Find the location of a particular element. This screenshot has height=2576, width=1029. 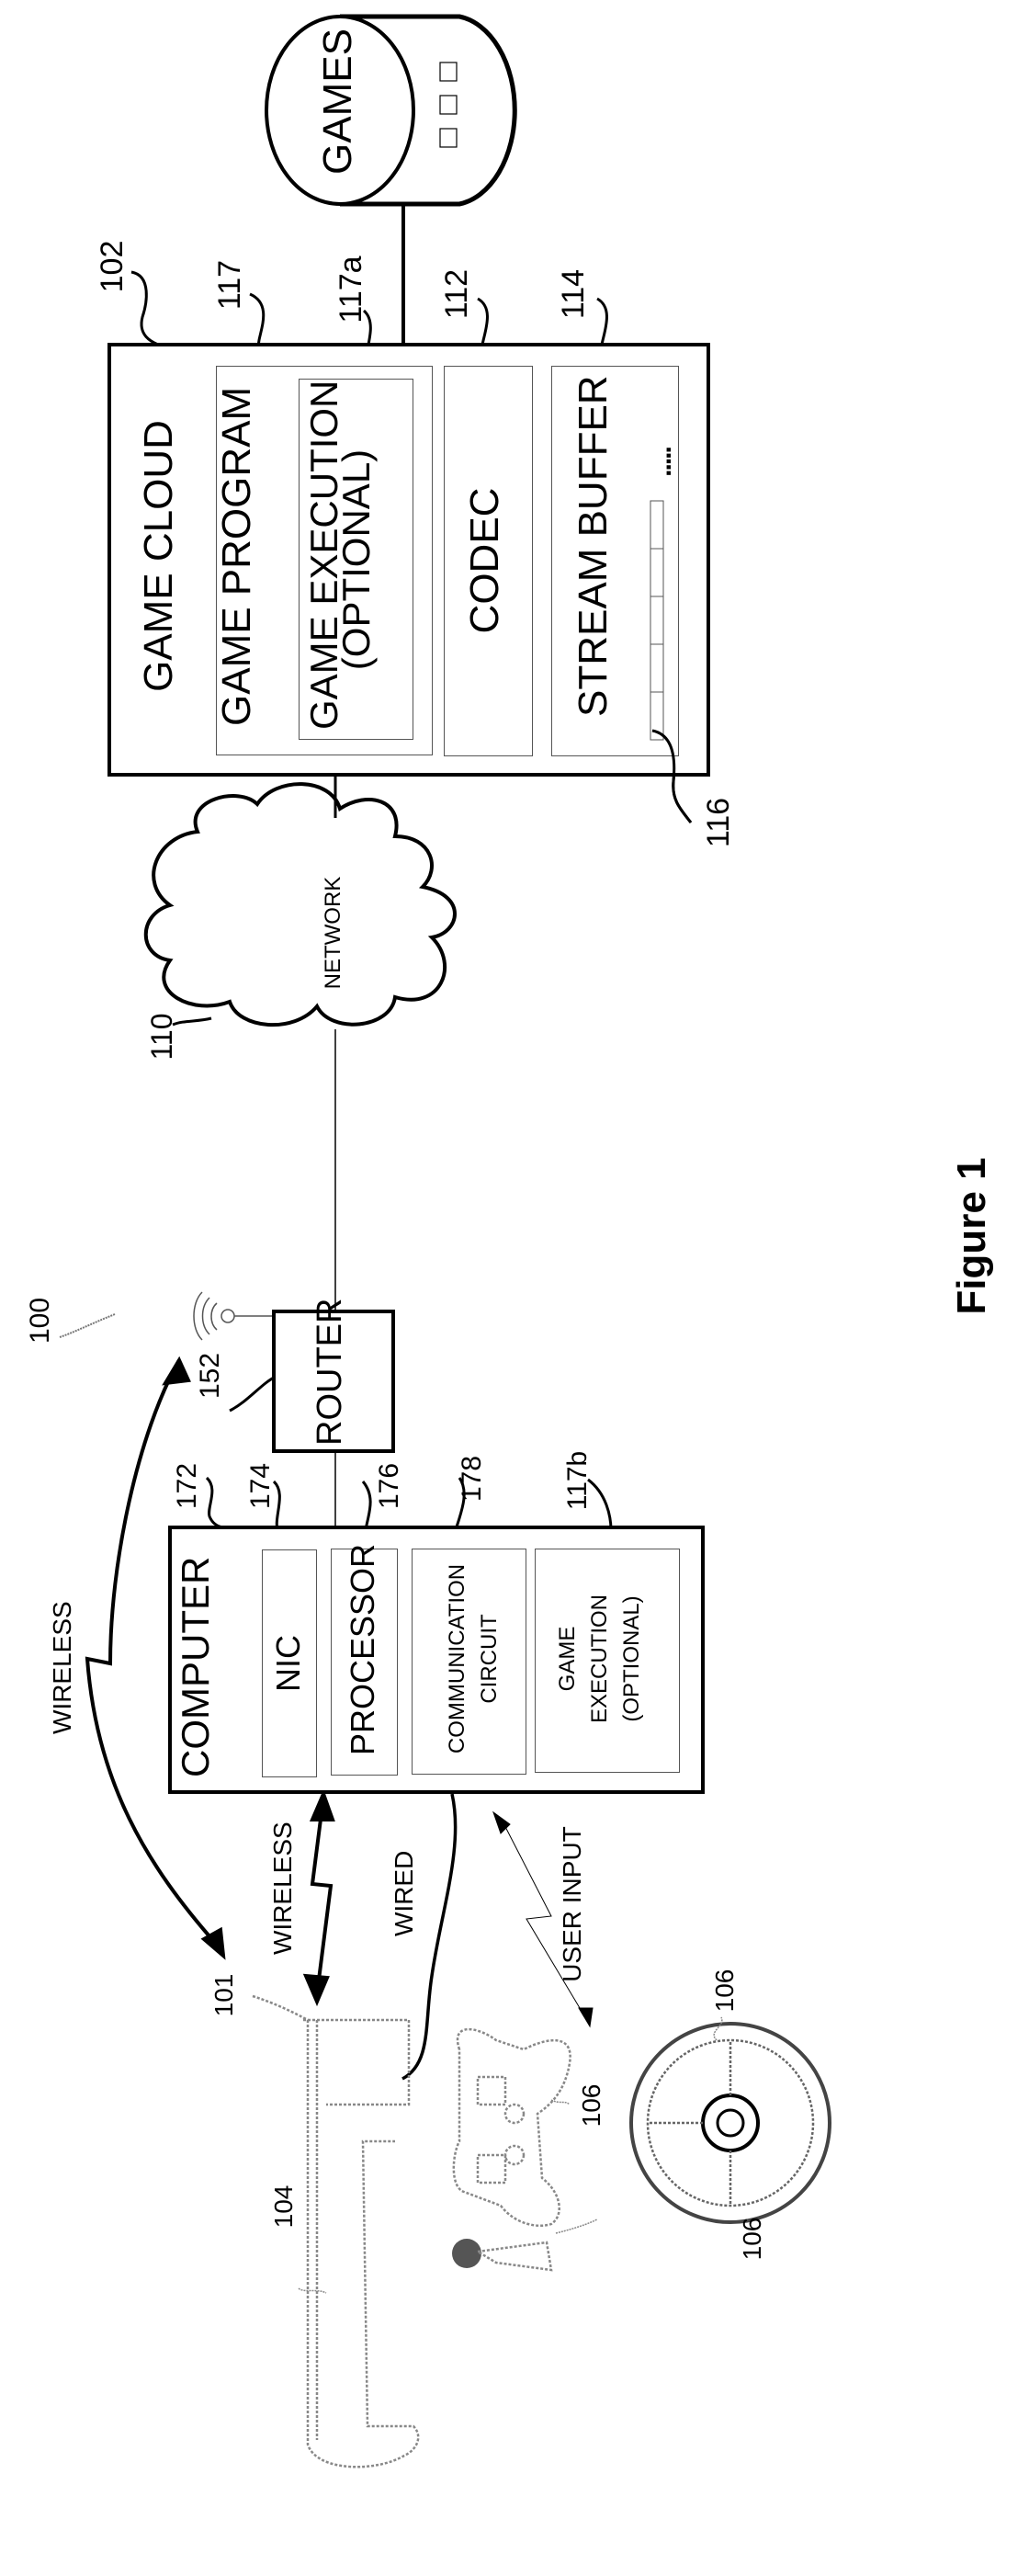

computer-game-exec-line1: GAME is located at coordinates (567, 1659).